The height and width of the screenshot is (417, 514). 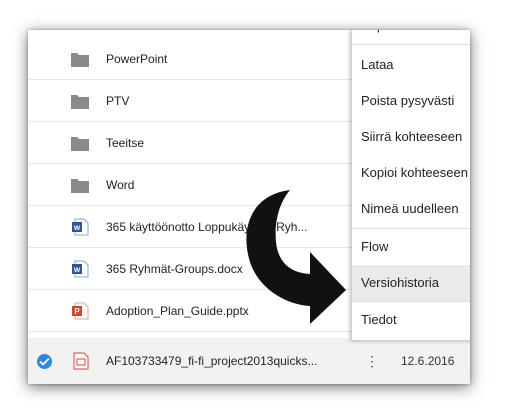 I want to click on file-name: PTV, so click(x=118, y=101).